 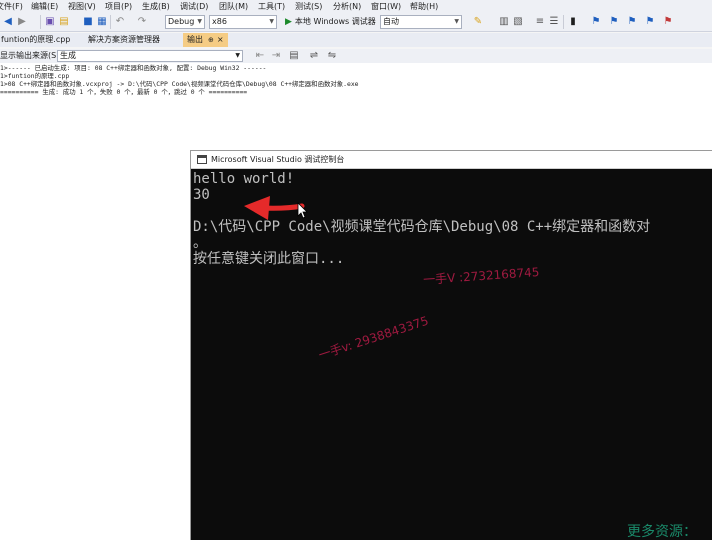 I want to click on word-wrap-icon: ⇌, so click(x=314, y=56).